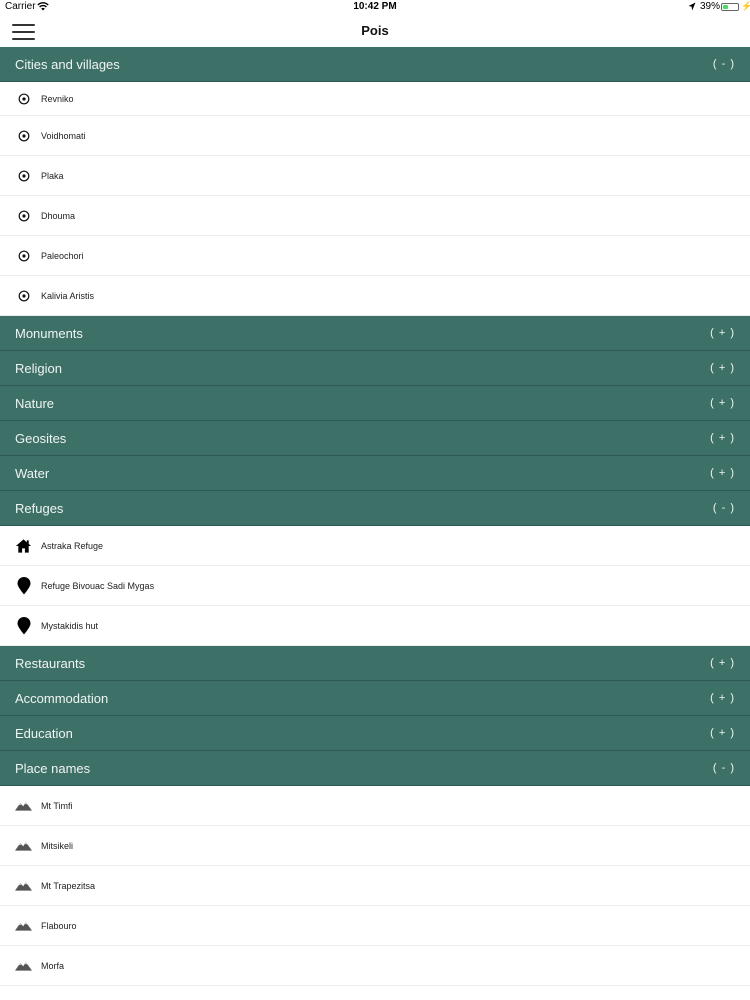  I want to click on list-item: Dhouma, so click(375, 216).